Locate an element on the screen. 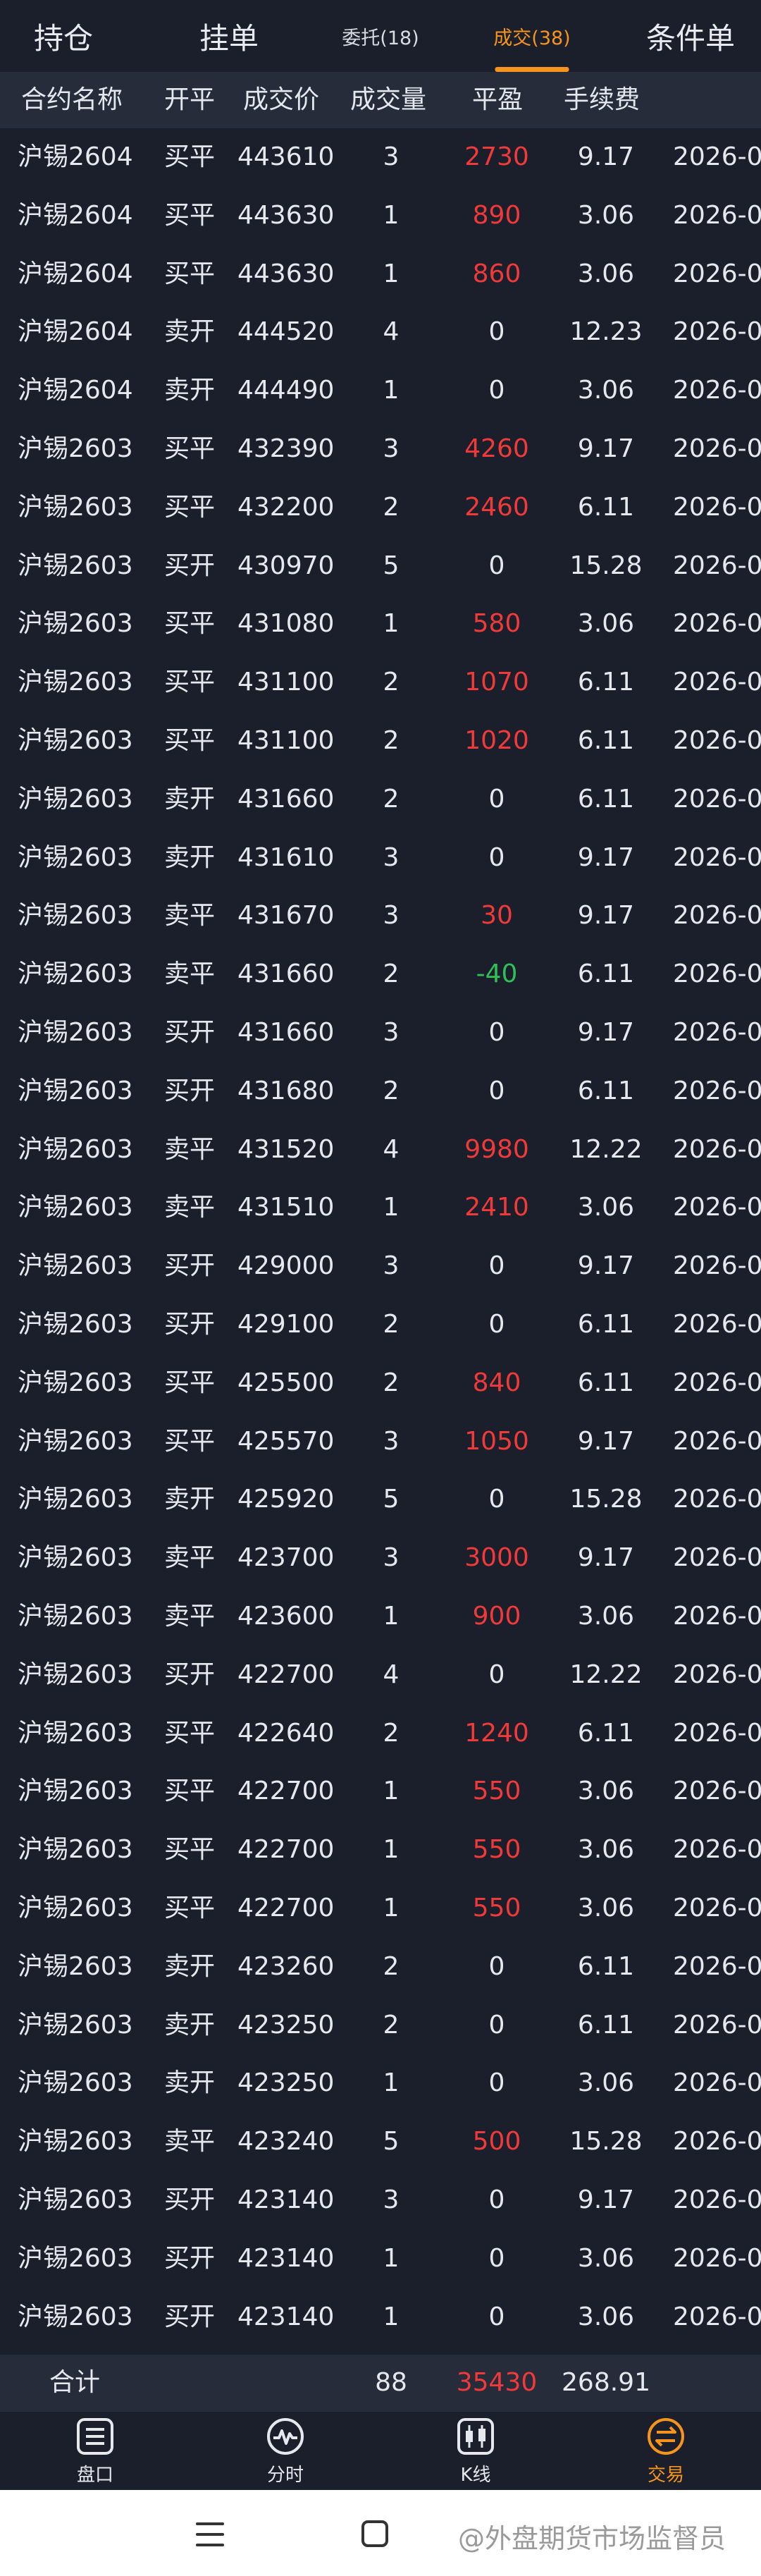 This screenshot has width=761, height=2576. table-row: 沪锡2603 卖平 431520 4 9980 12.22 2026-0 is located at coordinates (380, 1150).